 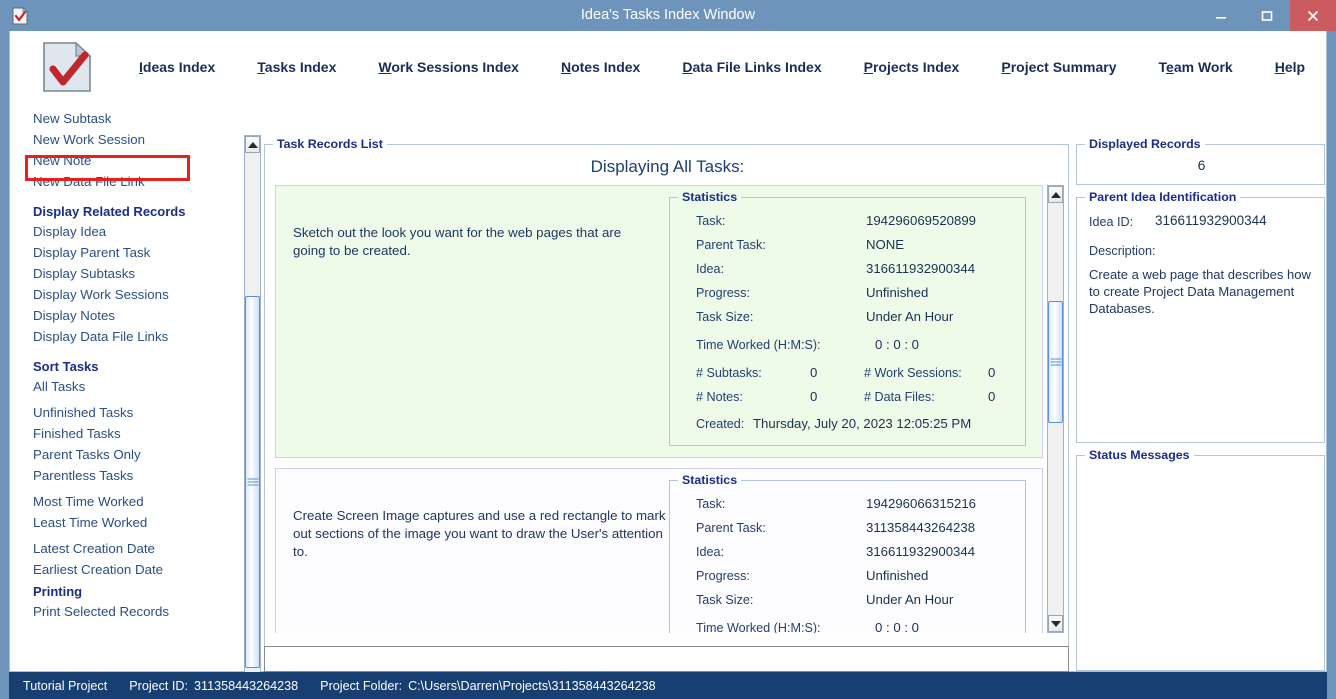 What do you see at coordinates (90, 522) in the screenshot?
I see `sidebar-item-least-time-worked: Least Time Worked` at bounding box center [90, 522].